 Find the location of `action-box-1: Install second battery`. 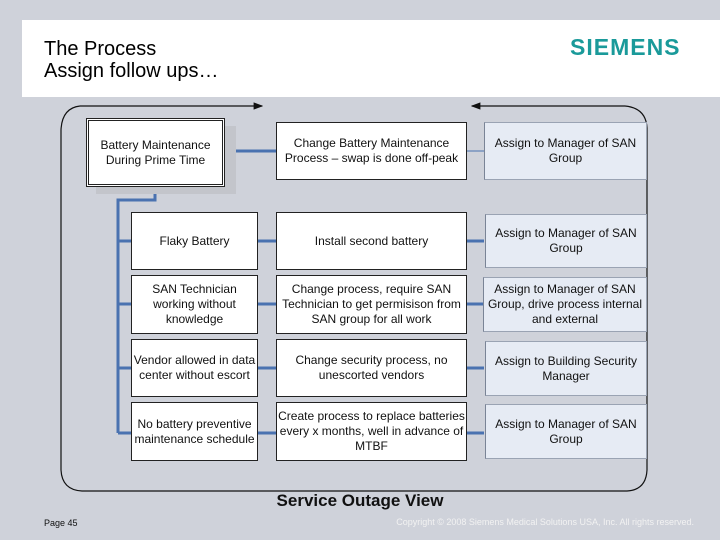

action-box-1: Install second battery is located at coordinates (371, 241).